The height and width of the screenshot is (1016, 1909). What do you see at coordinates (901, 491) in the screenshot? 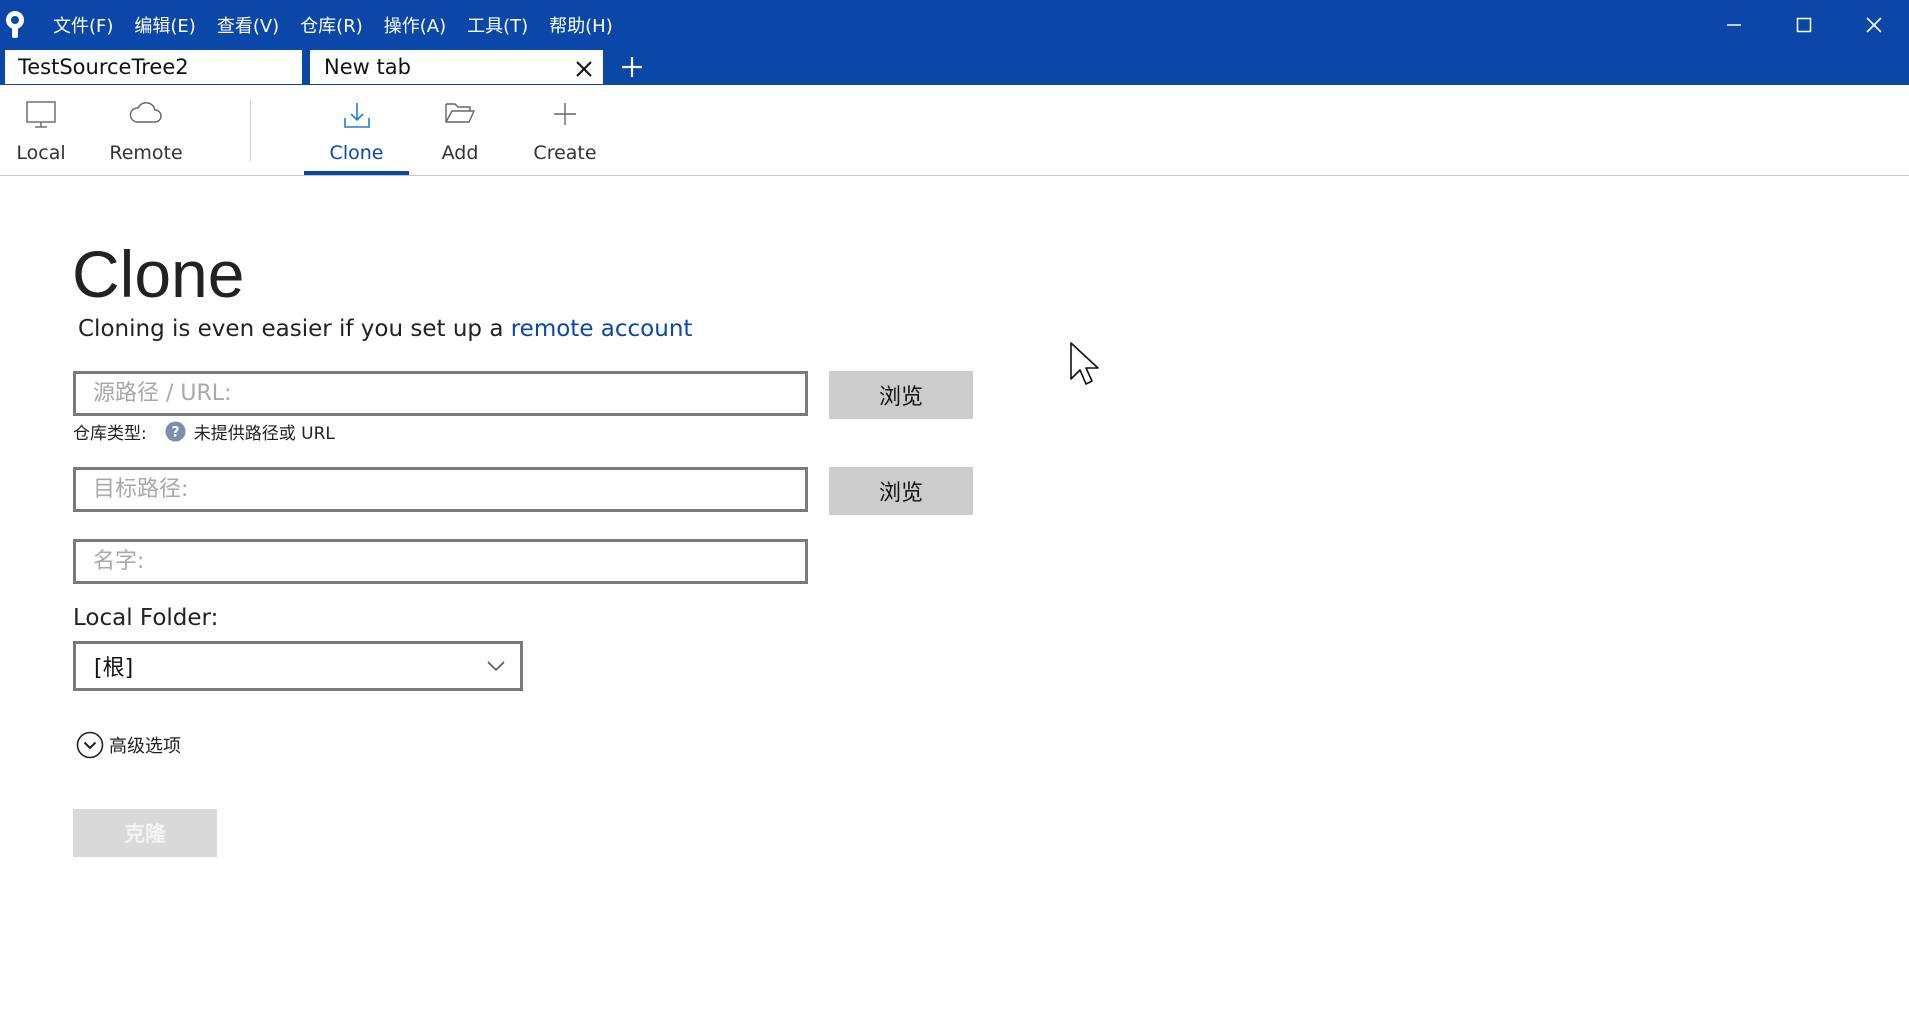
I see `browse-destination-button: 浏览` at bounding box center [901, 491].